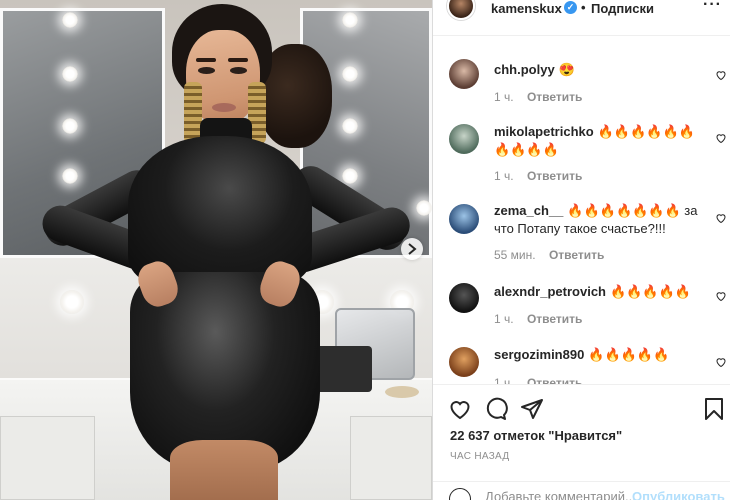 The width and height of the screenshot is (730, 500). Describe the element at coordinates (402, 392) in the screenshot. I see `dish` at that location.